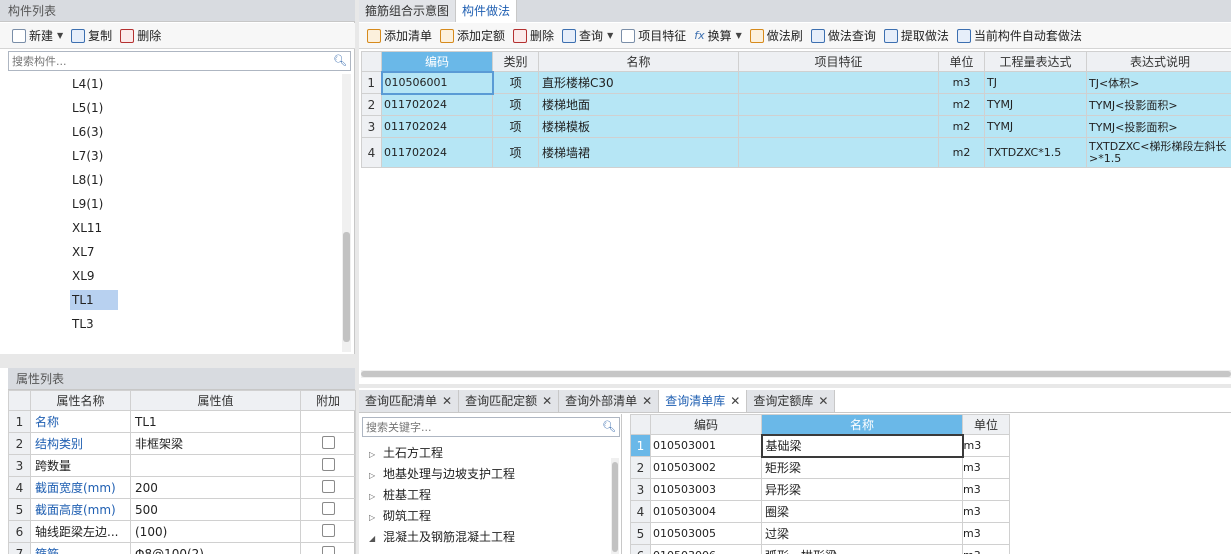 The width and height of the screenshot is (1231, 554). Describe the element at coordinates (820, 445) in the screenshot. I see `table-row: 1 010503001 基础梁 m3` at that location.